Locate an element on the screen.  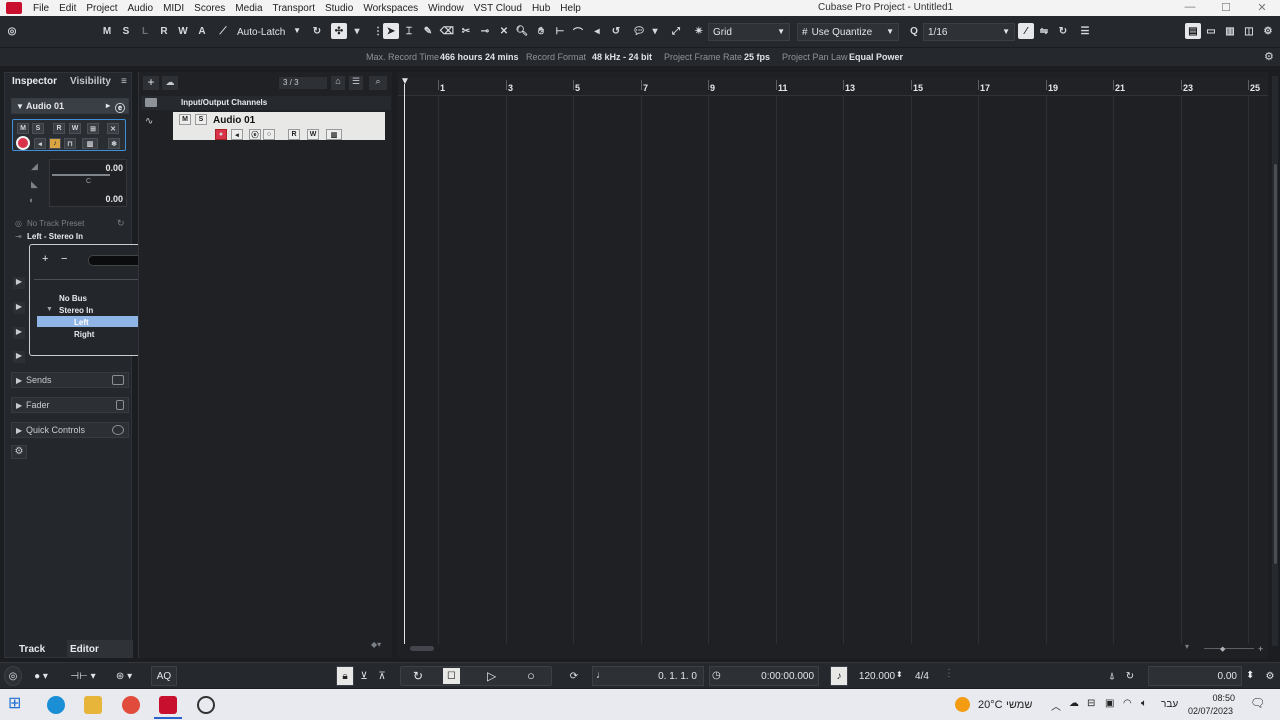
align-icon: ☰ is located at coordinates (1085, 31).